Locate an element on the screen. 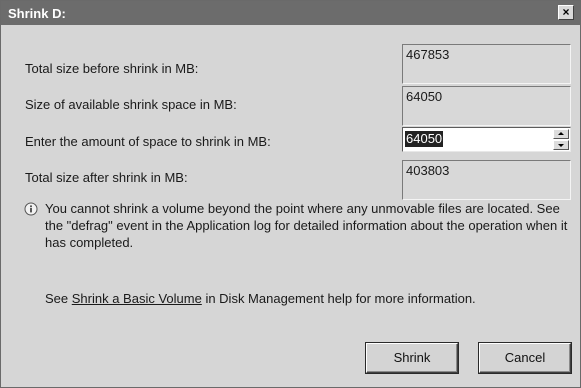 This screenshot has height=388, width=581. total-size-before-value: 467853 is located at coordinates (428, 54).